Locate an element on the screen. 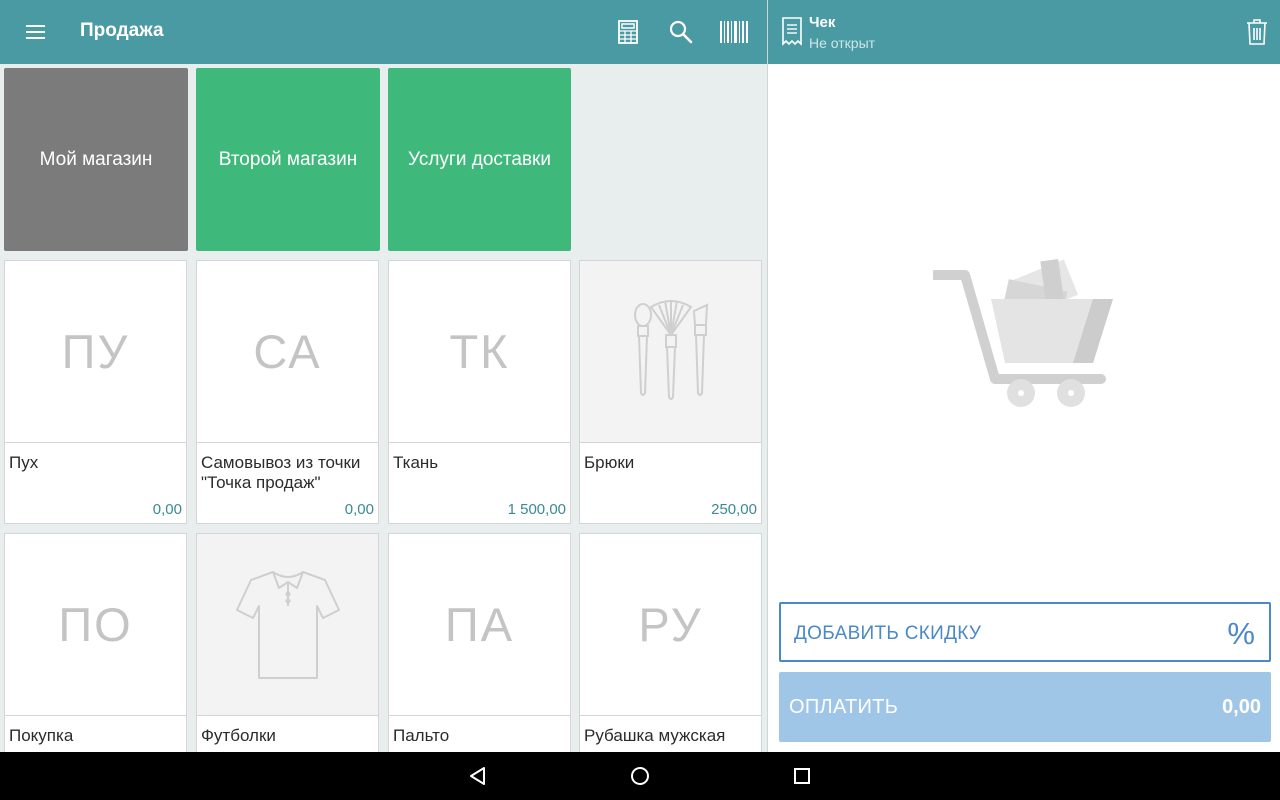 This screenshot has height=800, width=1280. product-initials: ТК is located at coordinates (479, 351).